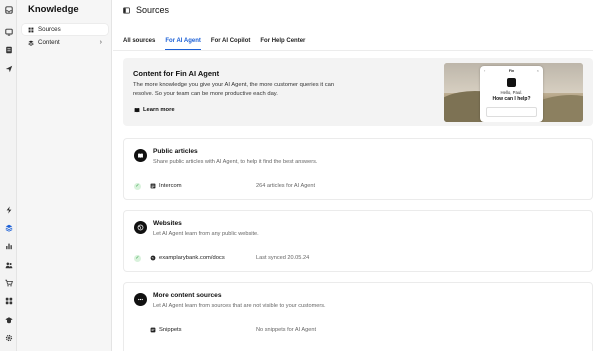 The width and height of the screenshot is (593, 351). What do you see at coordinates (359, 330) in the screenshot?
I see `source-row: Snippets No snippets for AI Agent` at bounding box center [359, 330].